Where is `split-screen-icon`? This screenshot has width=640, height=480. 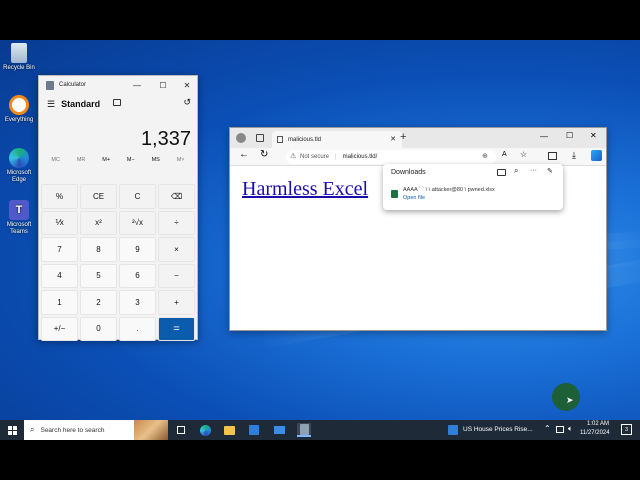
split-screen-icon is located at coordinates (552, 156).